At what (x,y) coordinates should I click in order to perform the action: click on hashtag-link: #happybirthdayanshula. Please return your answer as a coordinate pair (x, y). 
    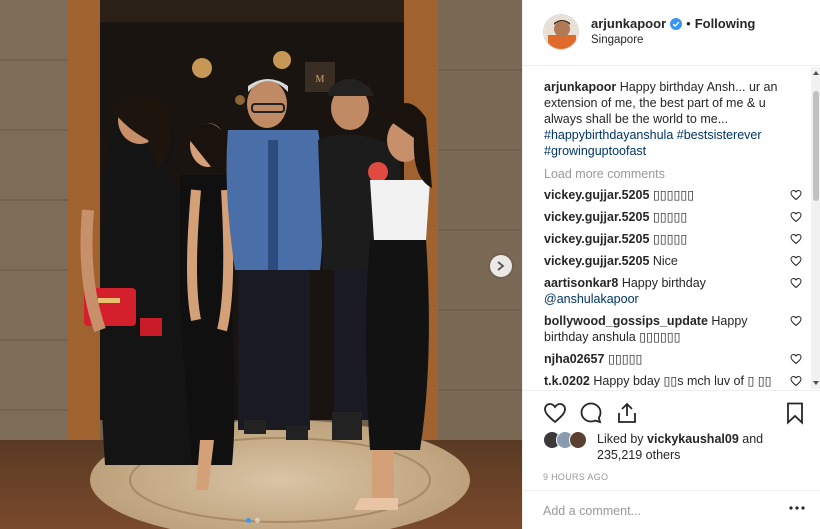
    Looking at the image, I should click on (608, 135).